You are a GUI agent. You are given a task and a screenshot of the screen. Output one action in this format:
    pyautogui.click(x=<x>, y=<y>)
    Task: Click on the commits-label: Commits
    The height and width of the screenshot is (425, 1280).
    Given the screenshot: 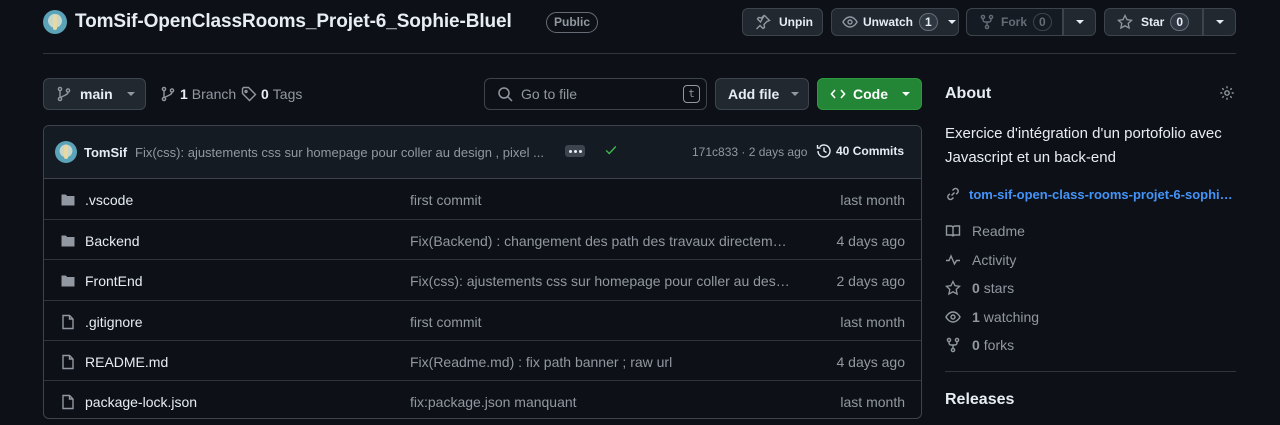 What is the action you would take?
    pyautogui.click(x=878, y=151)
    